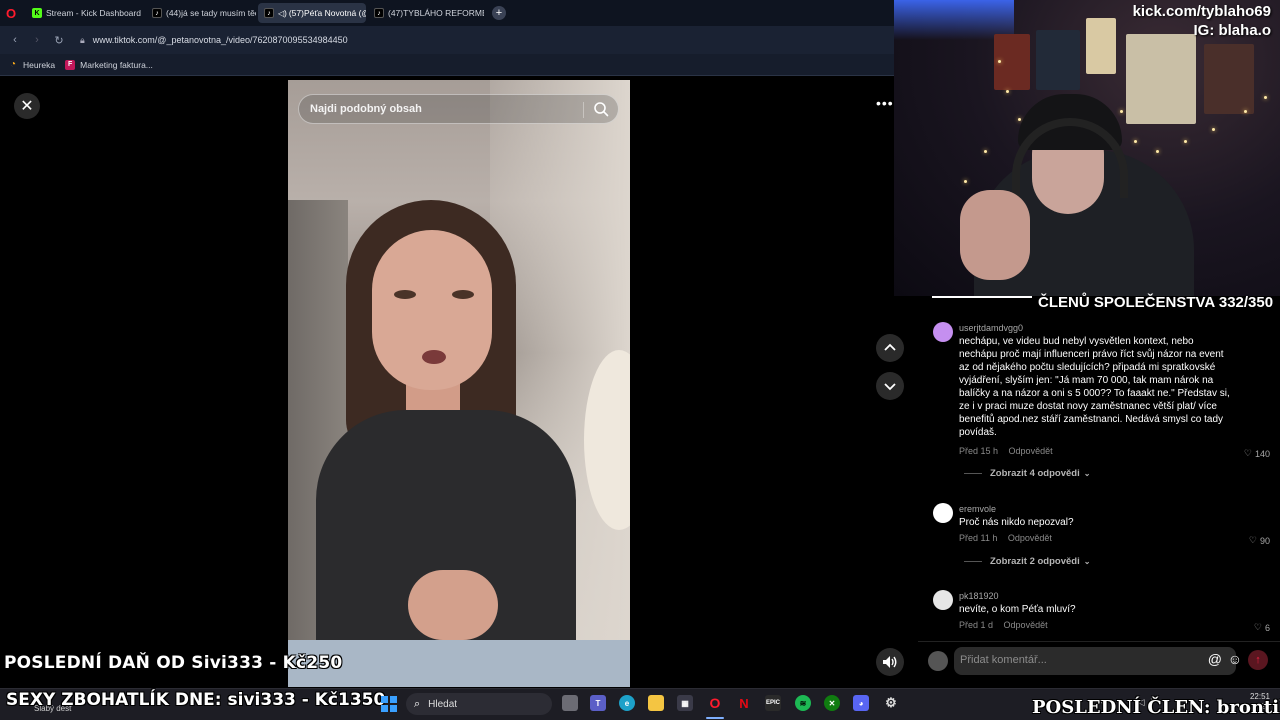 The width and height of the screenshot is (1280, 720). I want to click on similar-content-search: Najdi podobný obsah, so click(458, 109).